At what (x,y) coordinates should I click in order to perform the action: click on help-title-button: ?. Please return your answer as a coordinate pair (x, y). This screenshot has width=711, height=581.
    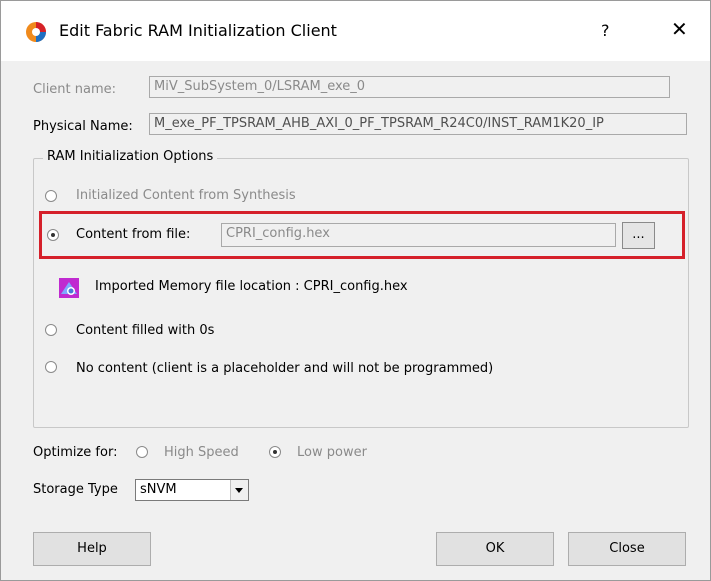
    Looking at the image, I should click on (605, 30).